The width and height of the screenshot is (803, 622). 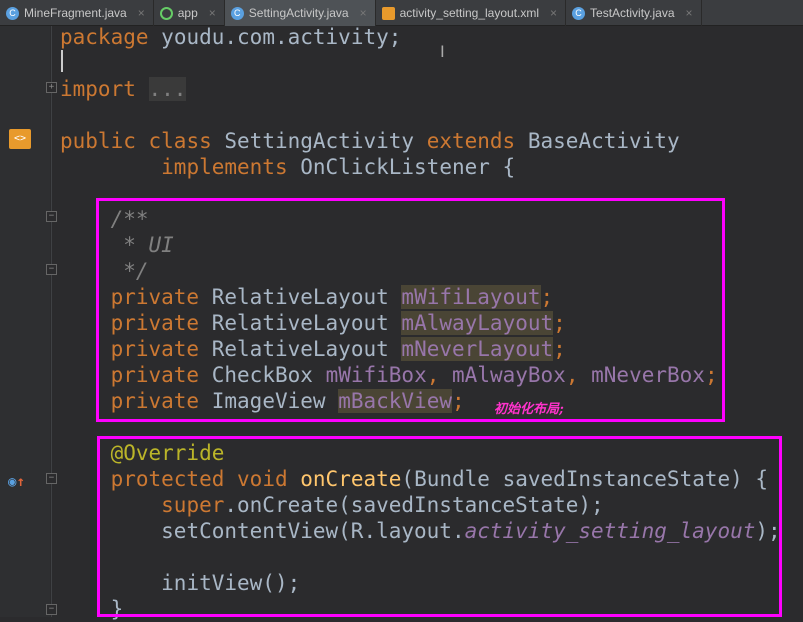 What do you see at coordinates (471, 13) in the screenshot?
I see `tab-activity-setting-layout: activity_setting_layout.xml ×` at bounding box center [471, 13].